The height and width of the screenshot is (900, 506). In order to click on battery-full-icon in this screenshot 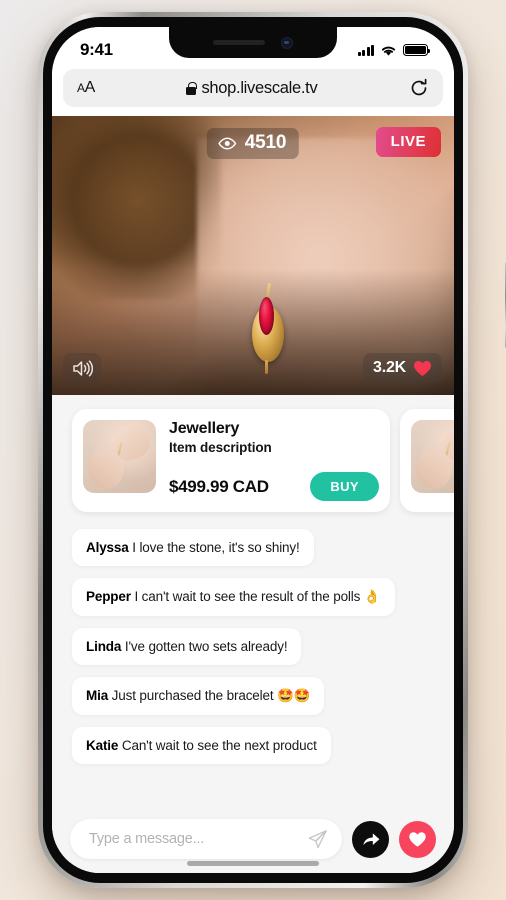, I will do `click(417, 50)`.